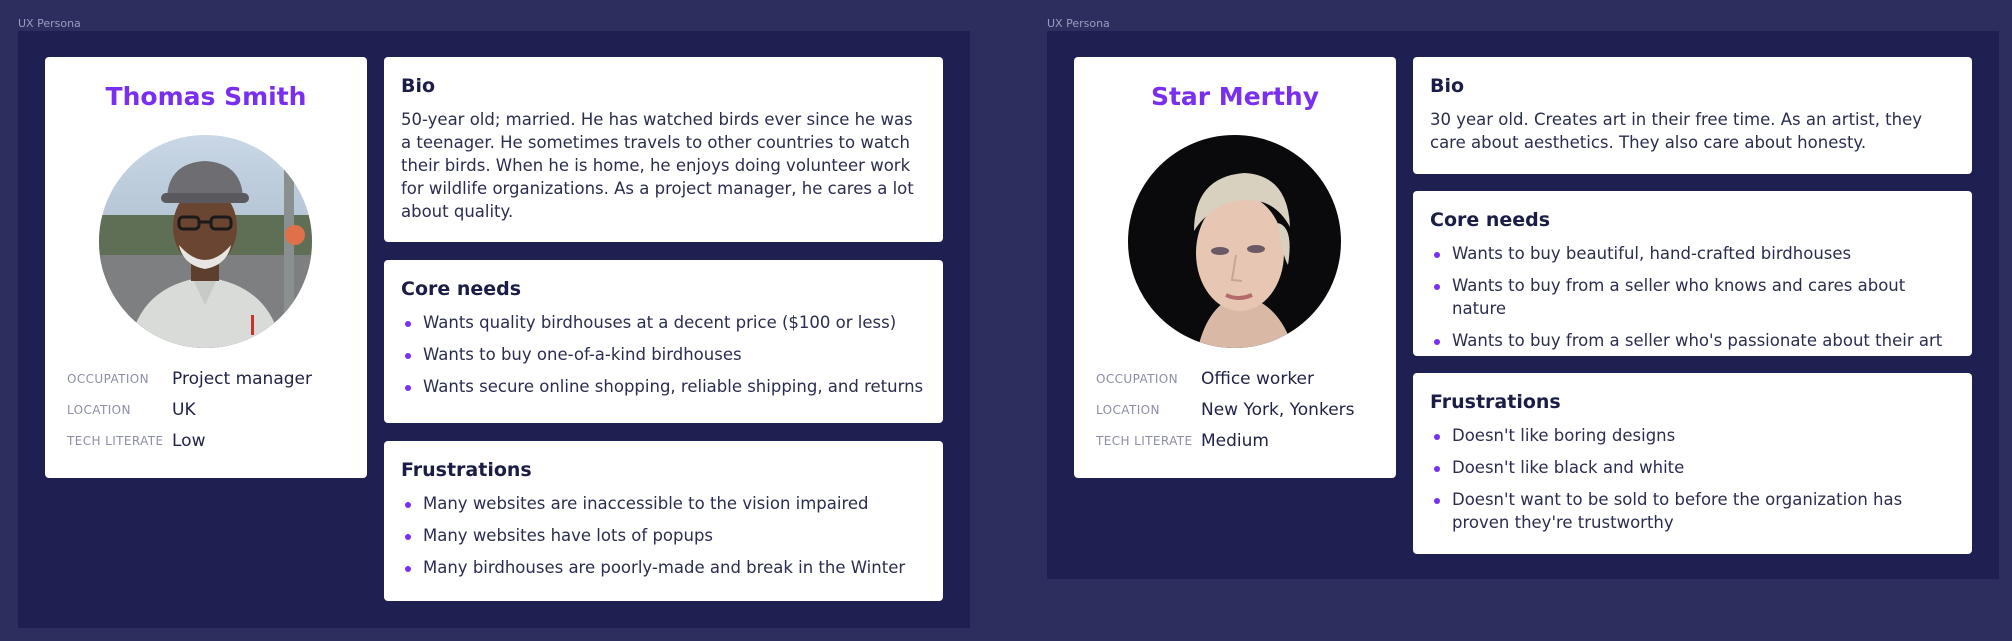 This screenshot has width=2012, height=641. What do you see at coordinates (1278, 410) in the screenshot?
I see `attr-value: New York, Yonkers` at bounding box center [1278, 410].